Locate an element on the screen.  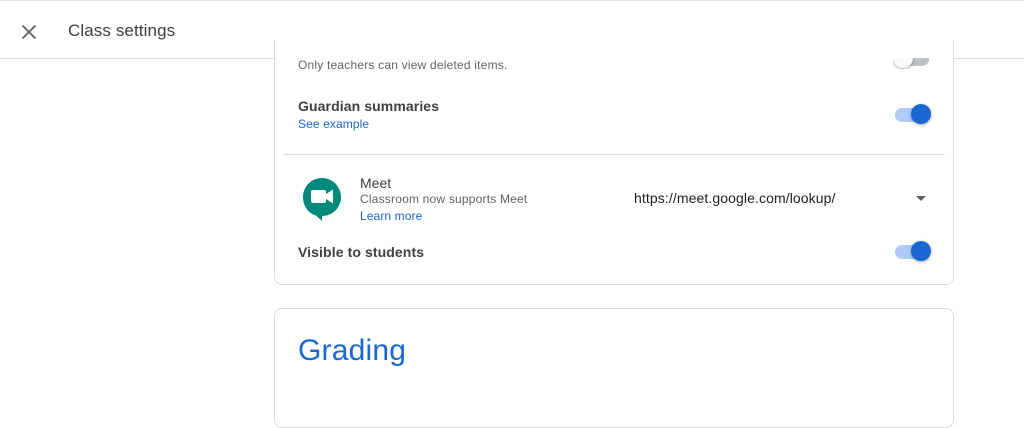
dropdown-arrow-icon is located at coordinates (921, 198).